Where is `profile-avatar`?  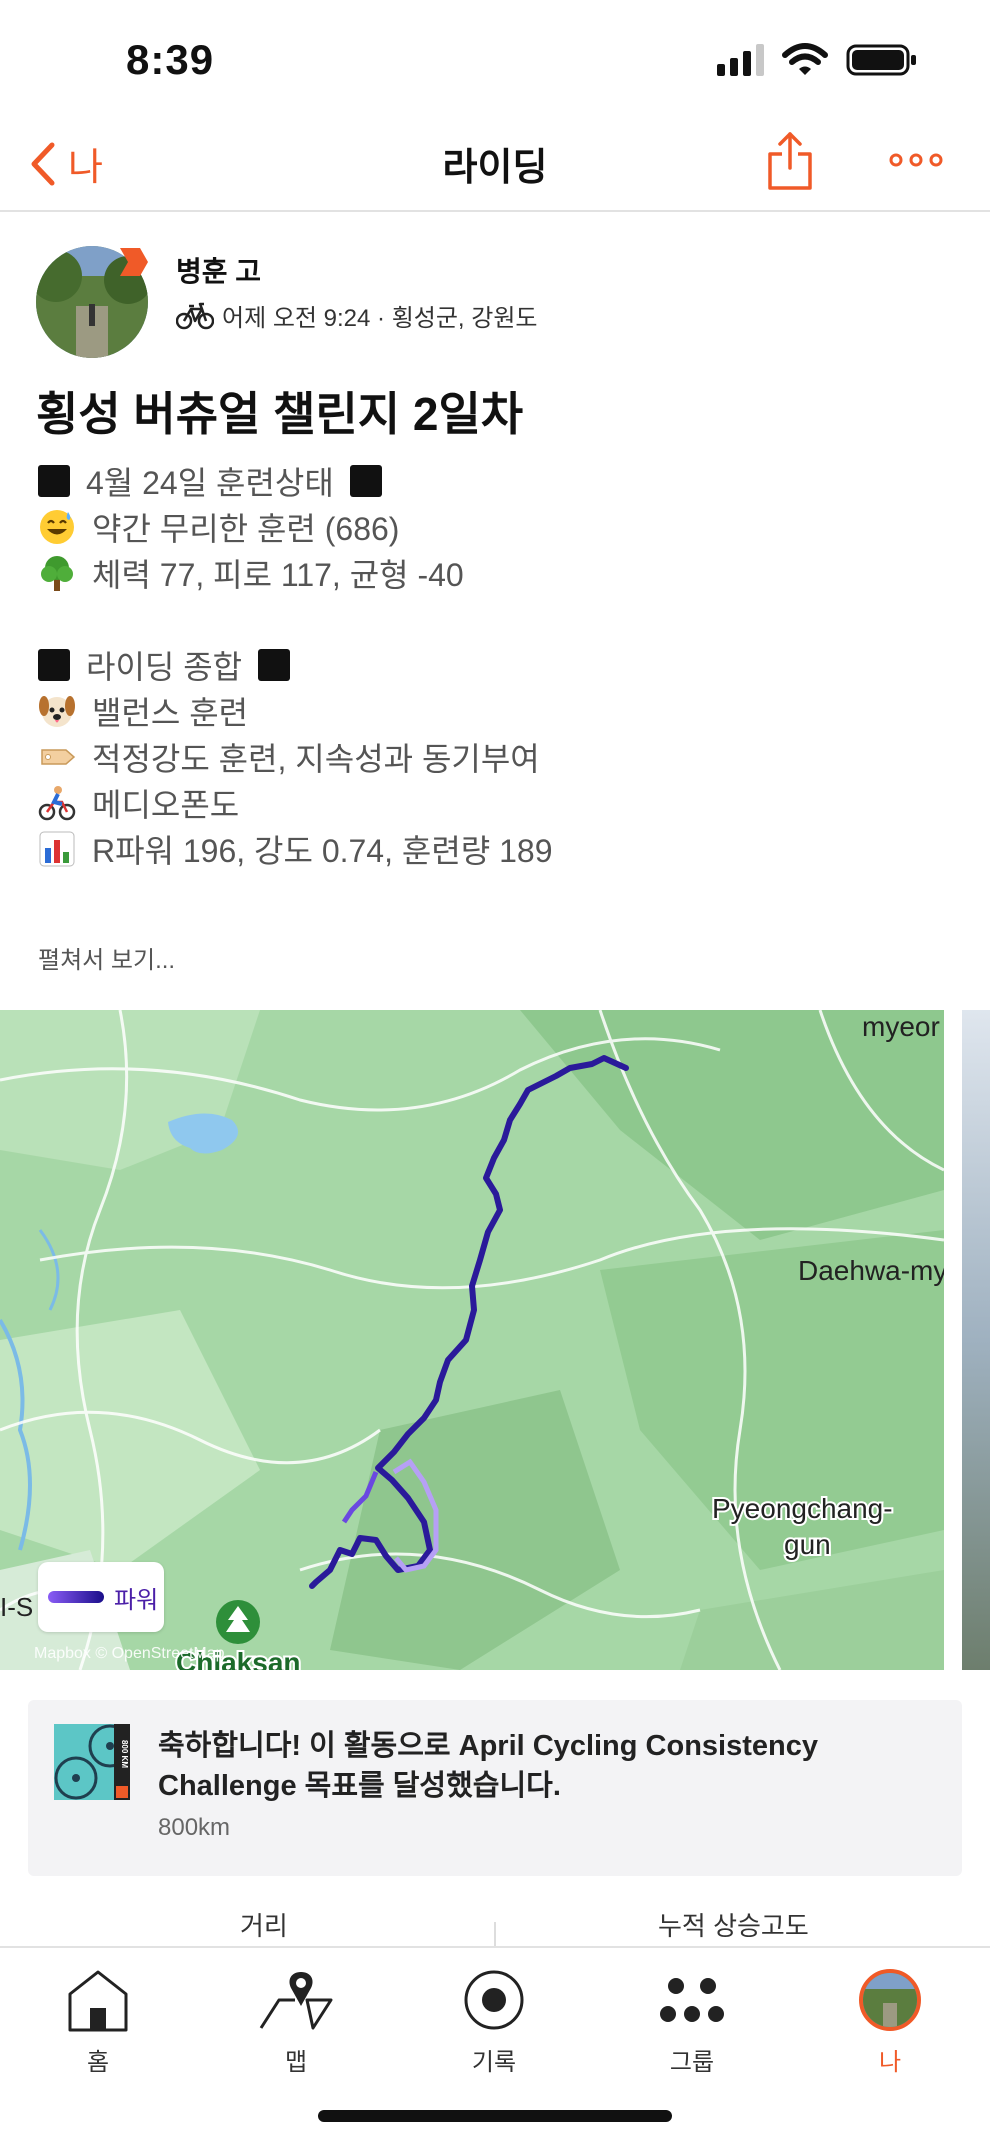
profile-avatar is located at coordinates (890, 2000).